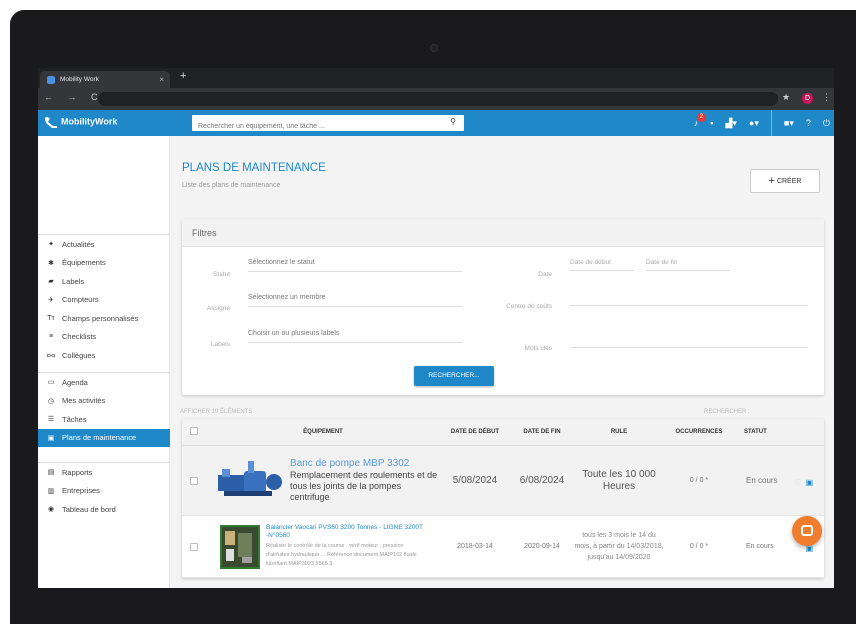 Image resolution: width=856 pixels, height=624 pixels. Describe the element at coordinates (161, 79) in the screenshot. I see `tab-close-icon: ×` at that location.